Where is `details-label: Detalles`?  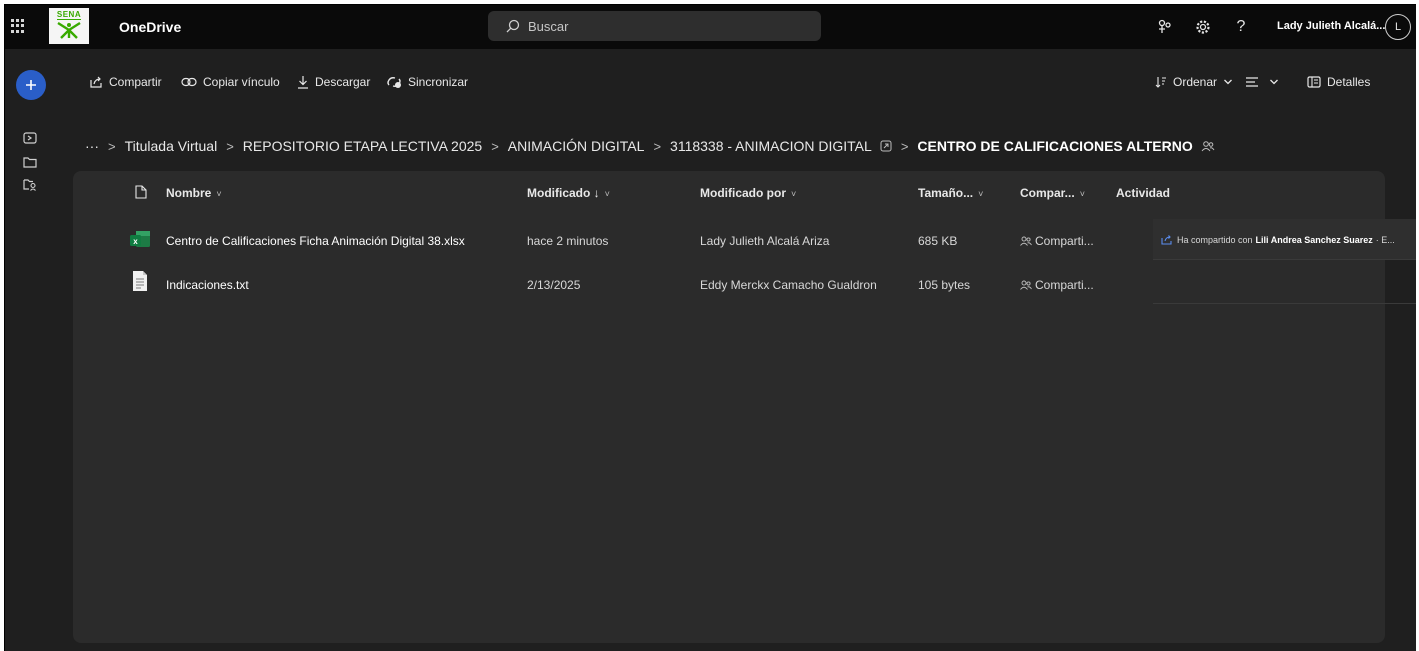 details-label: Detalles is located at coordinates (1349, 82).